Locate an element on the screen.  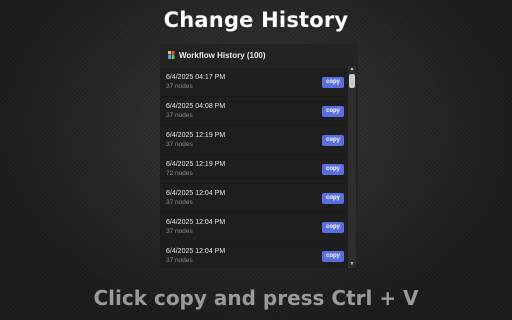
panel-header: Workflow History (100) is located at coordinates (259, 55).